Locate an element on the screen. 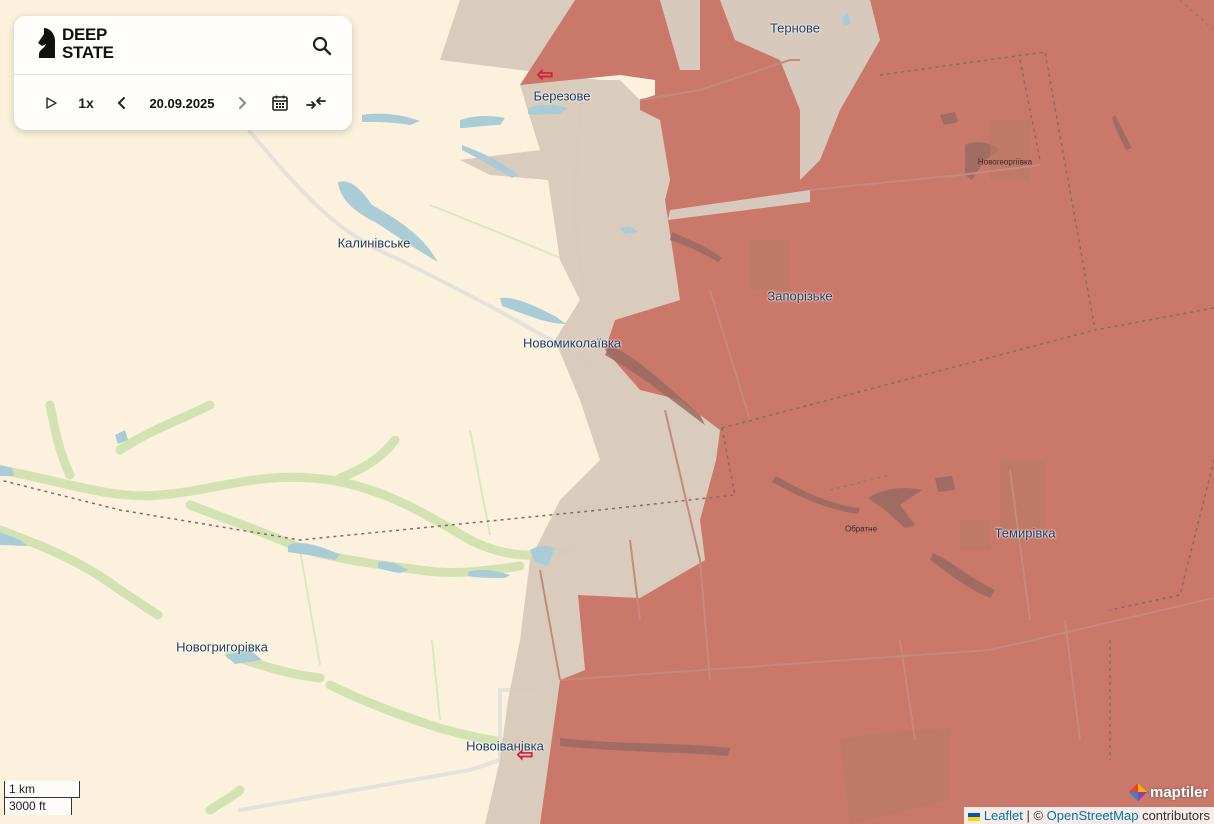 The width and height of the screenshot is (1214, 824). chevron-right-icon is located at coordinates (243, 103).